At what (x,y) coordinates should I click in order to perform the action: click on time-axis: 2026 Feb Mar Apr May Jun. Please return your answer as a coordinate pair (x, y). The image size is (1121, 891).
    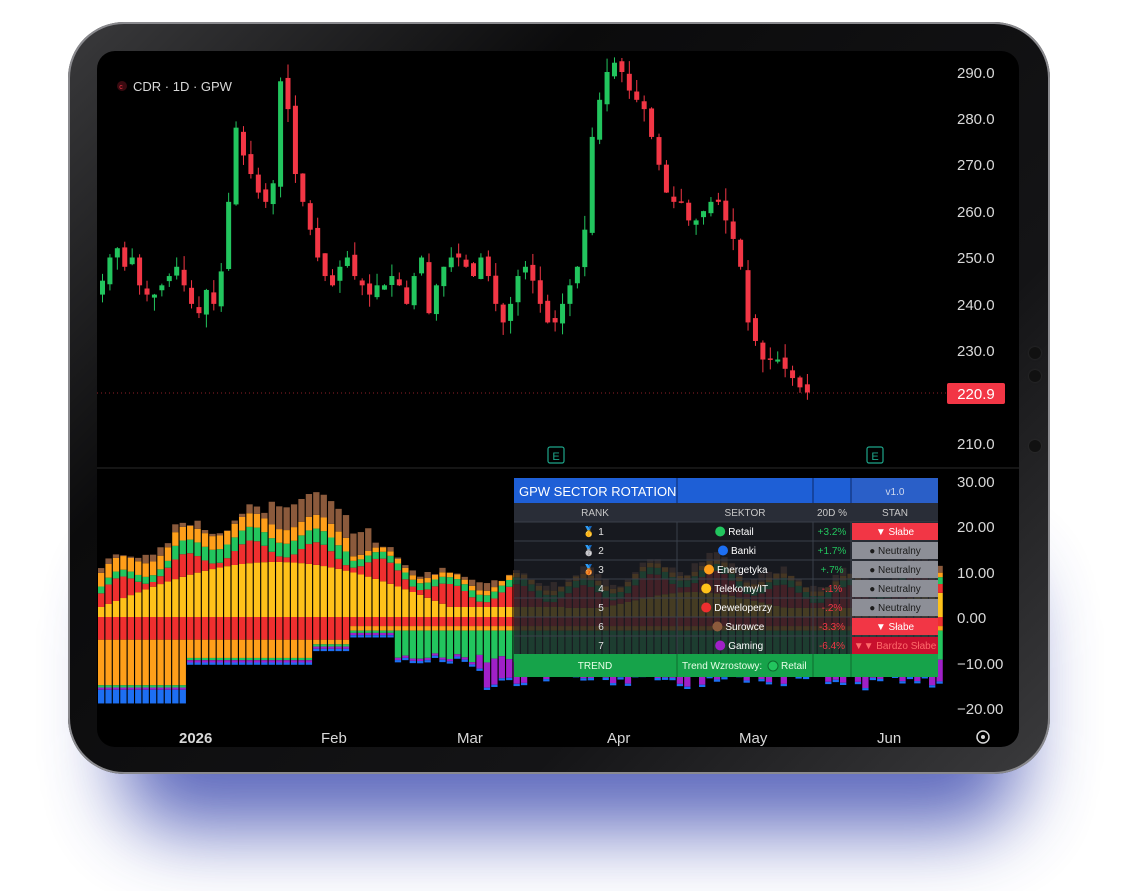
    Looking at the image, I should click on (540, 738).